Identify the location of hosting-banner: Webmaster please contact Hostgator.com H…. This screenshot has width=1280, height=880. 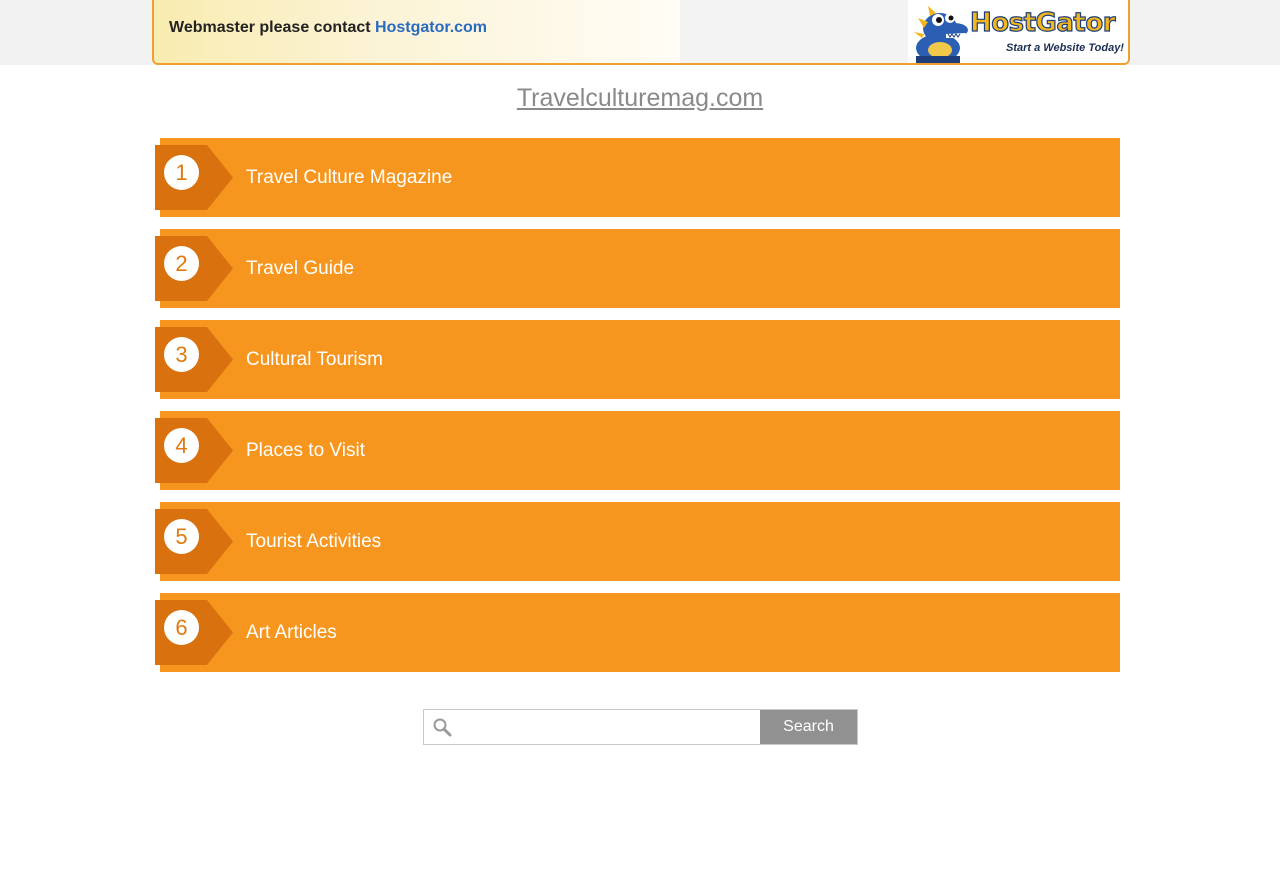
(641, 32).